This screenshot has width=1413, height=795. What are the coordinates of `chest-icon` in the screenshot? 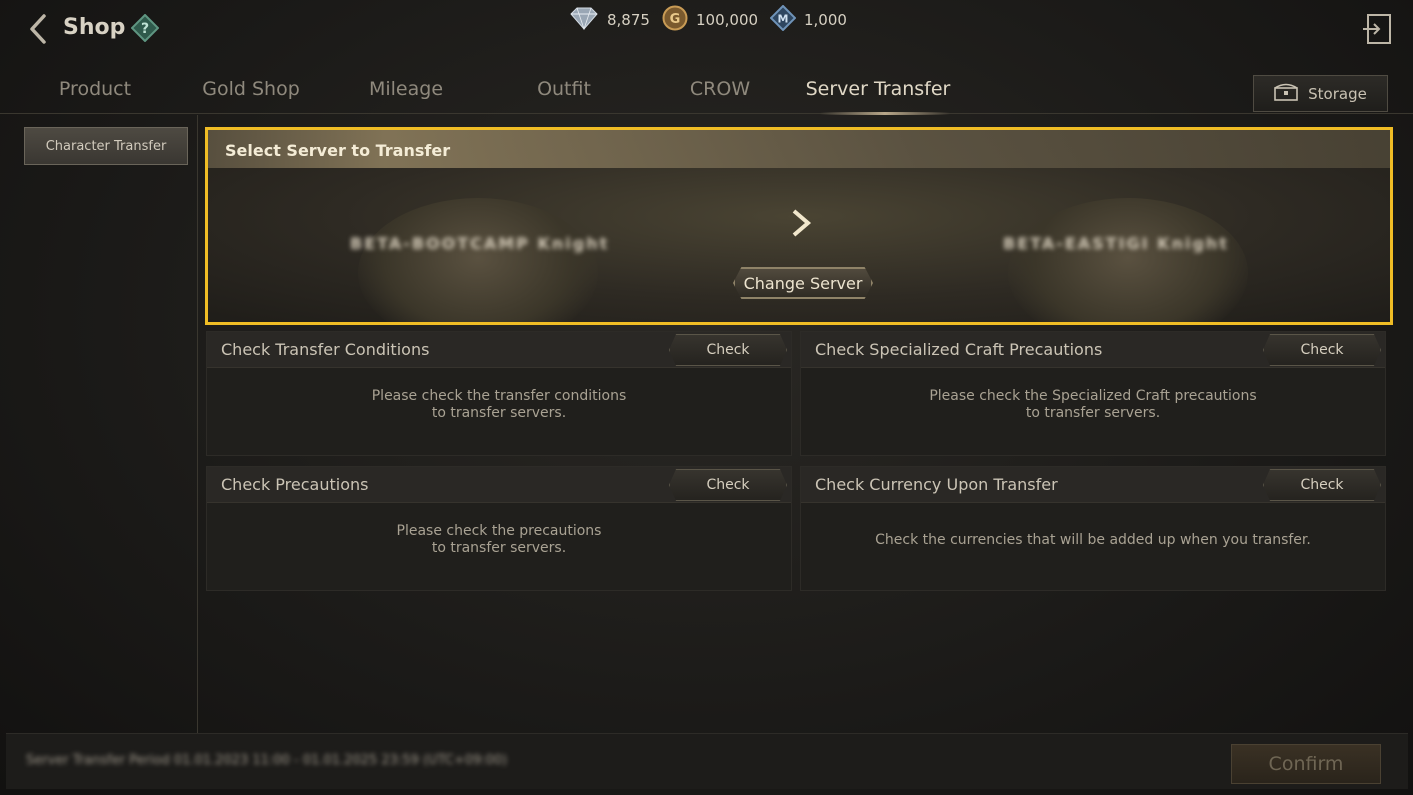 It's located at (1286, 94).